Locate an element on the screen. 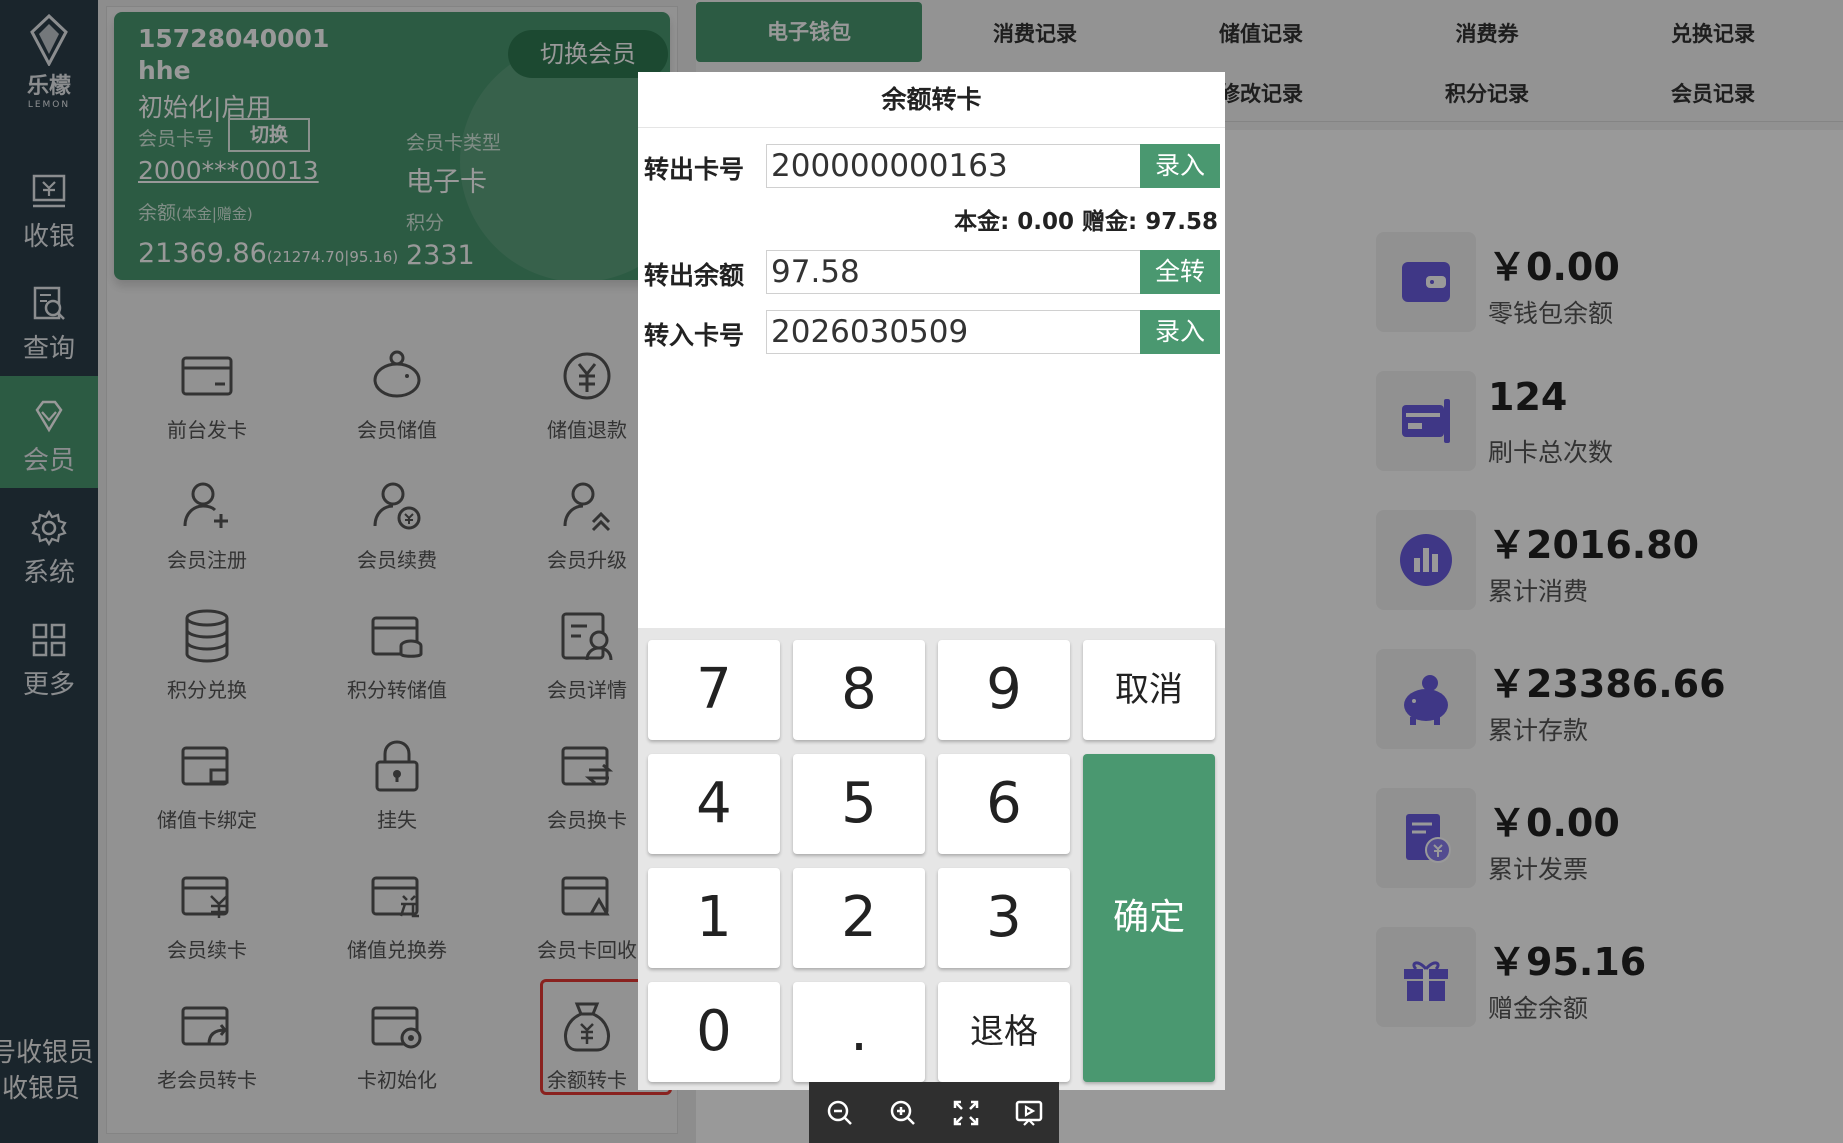 Image resolution: width=1843 pixels, height=1143 pixels. key-0: 0 is located at coordinates (714, 1032).